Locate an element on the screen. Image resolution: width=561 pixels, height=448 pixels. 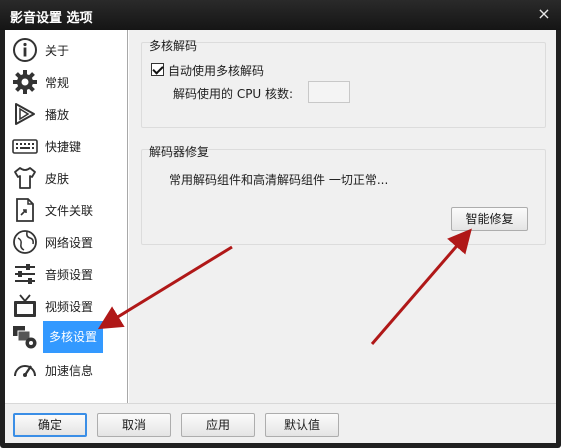
sidebar-item-about: 关于 is located at coordinates (67, 49).